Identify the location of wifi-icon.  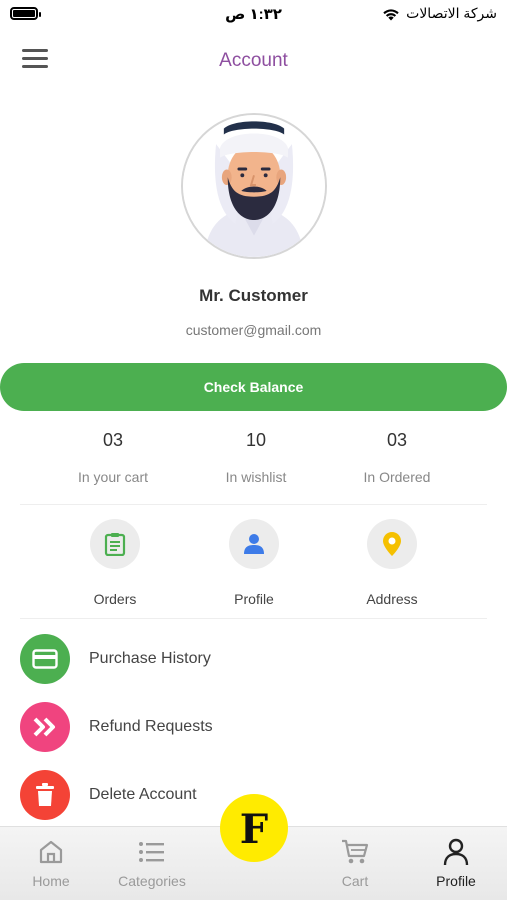
(391, 14).